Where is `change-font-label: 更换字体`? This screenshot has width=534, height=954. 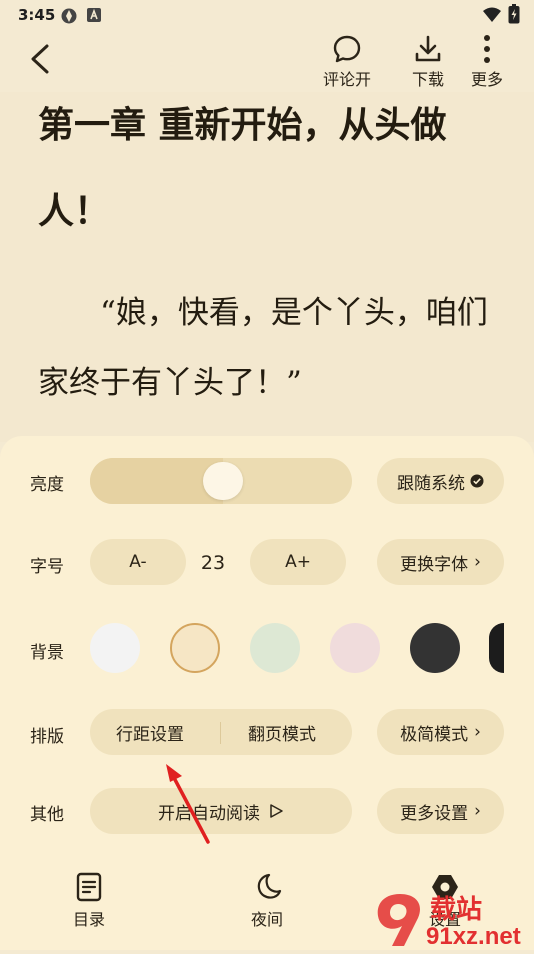
change-font-label: 更换字体 is located at coordinates (434, 564).